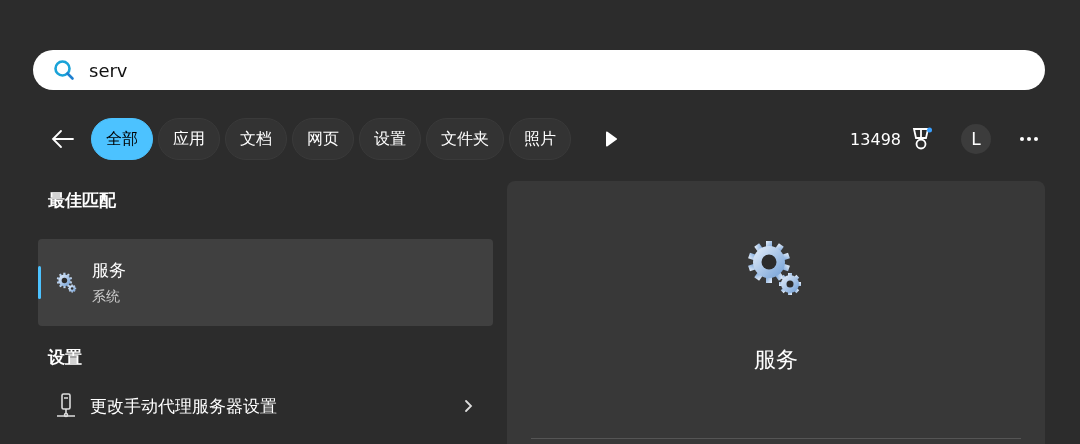 The height and width of the screenshot is (444, 1080). Describe the element at coordinates (875, 139) in the screenshot. I see `points-count: 13498` at that location.